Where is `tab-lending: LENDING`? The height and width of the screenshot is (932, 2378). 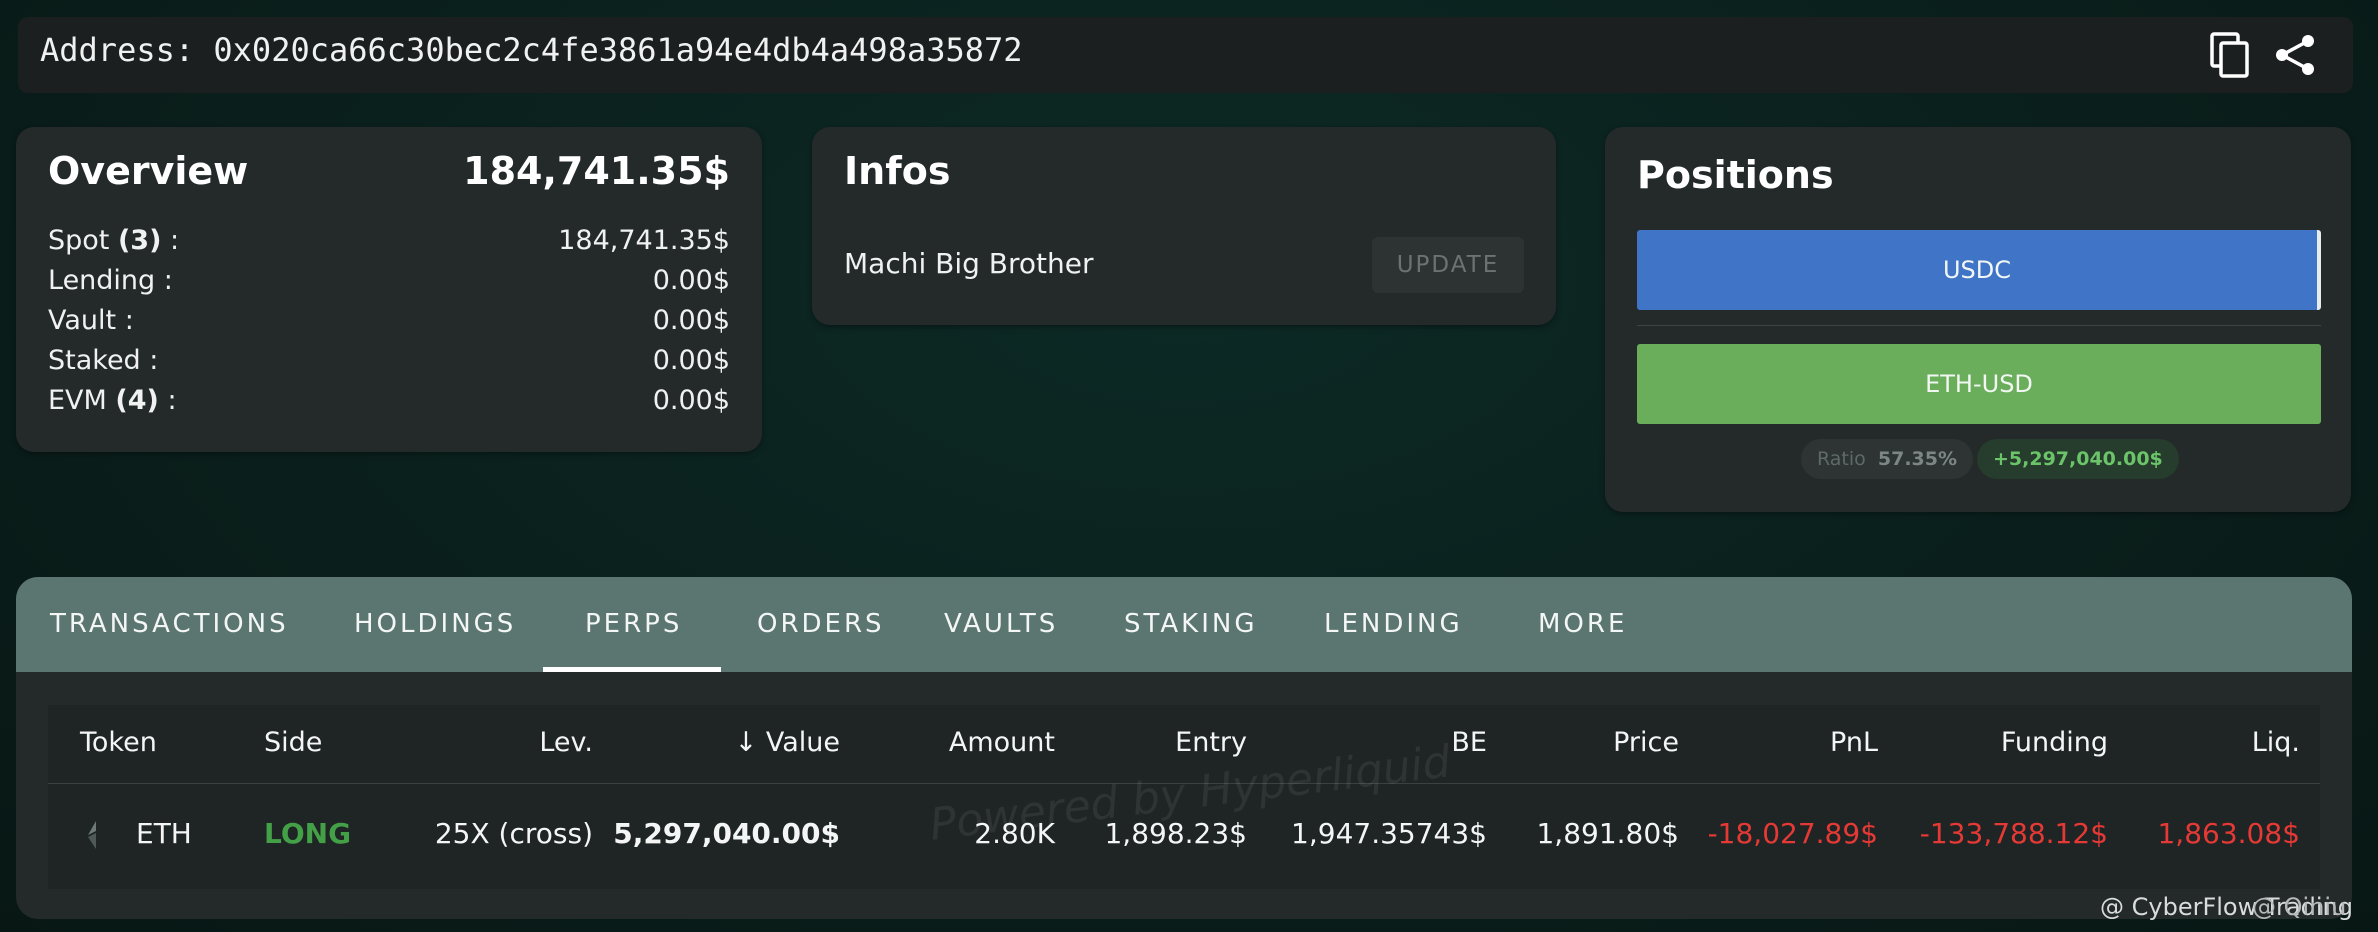
tab-lending: LENDING is located at coordinates (1393, 624).